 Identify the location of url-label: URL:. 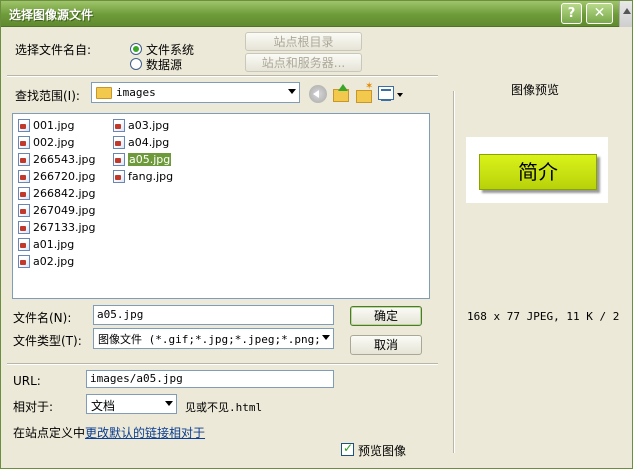
(27, 381).